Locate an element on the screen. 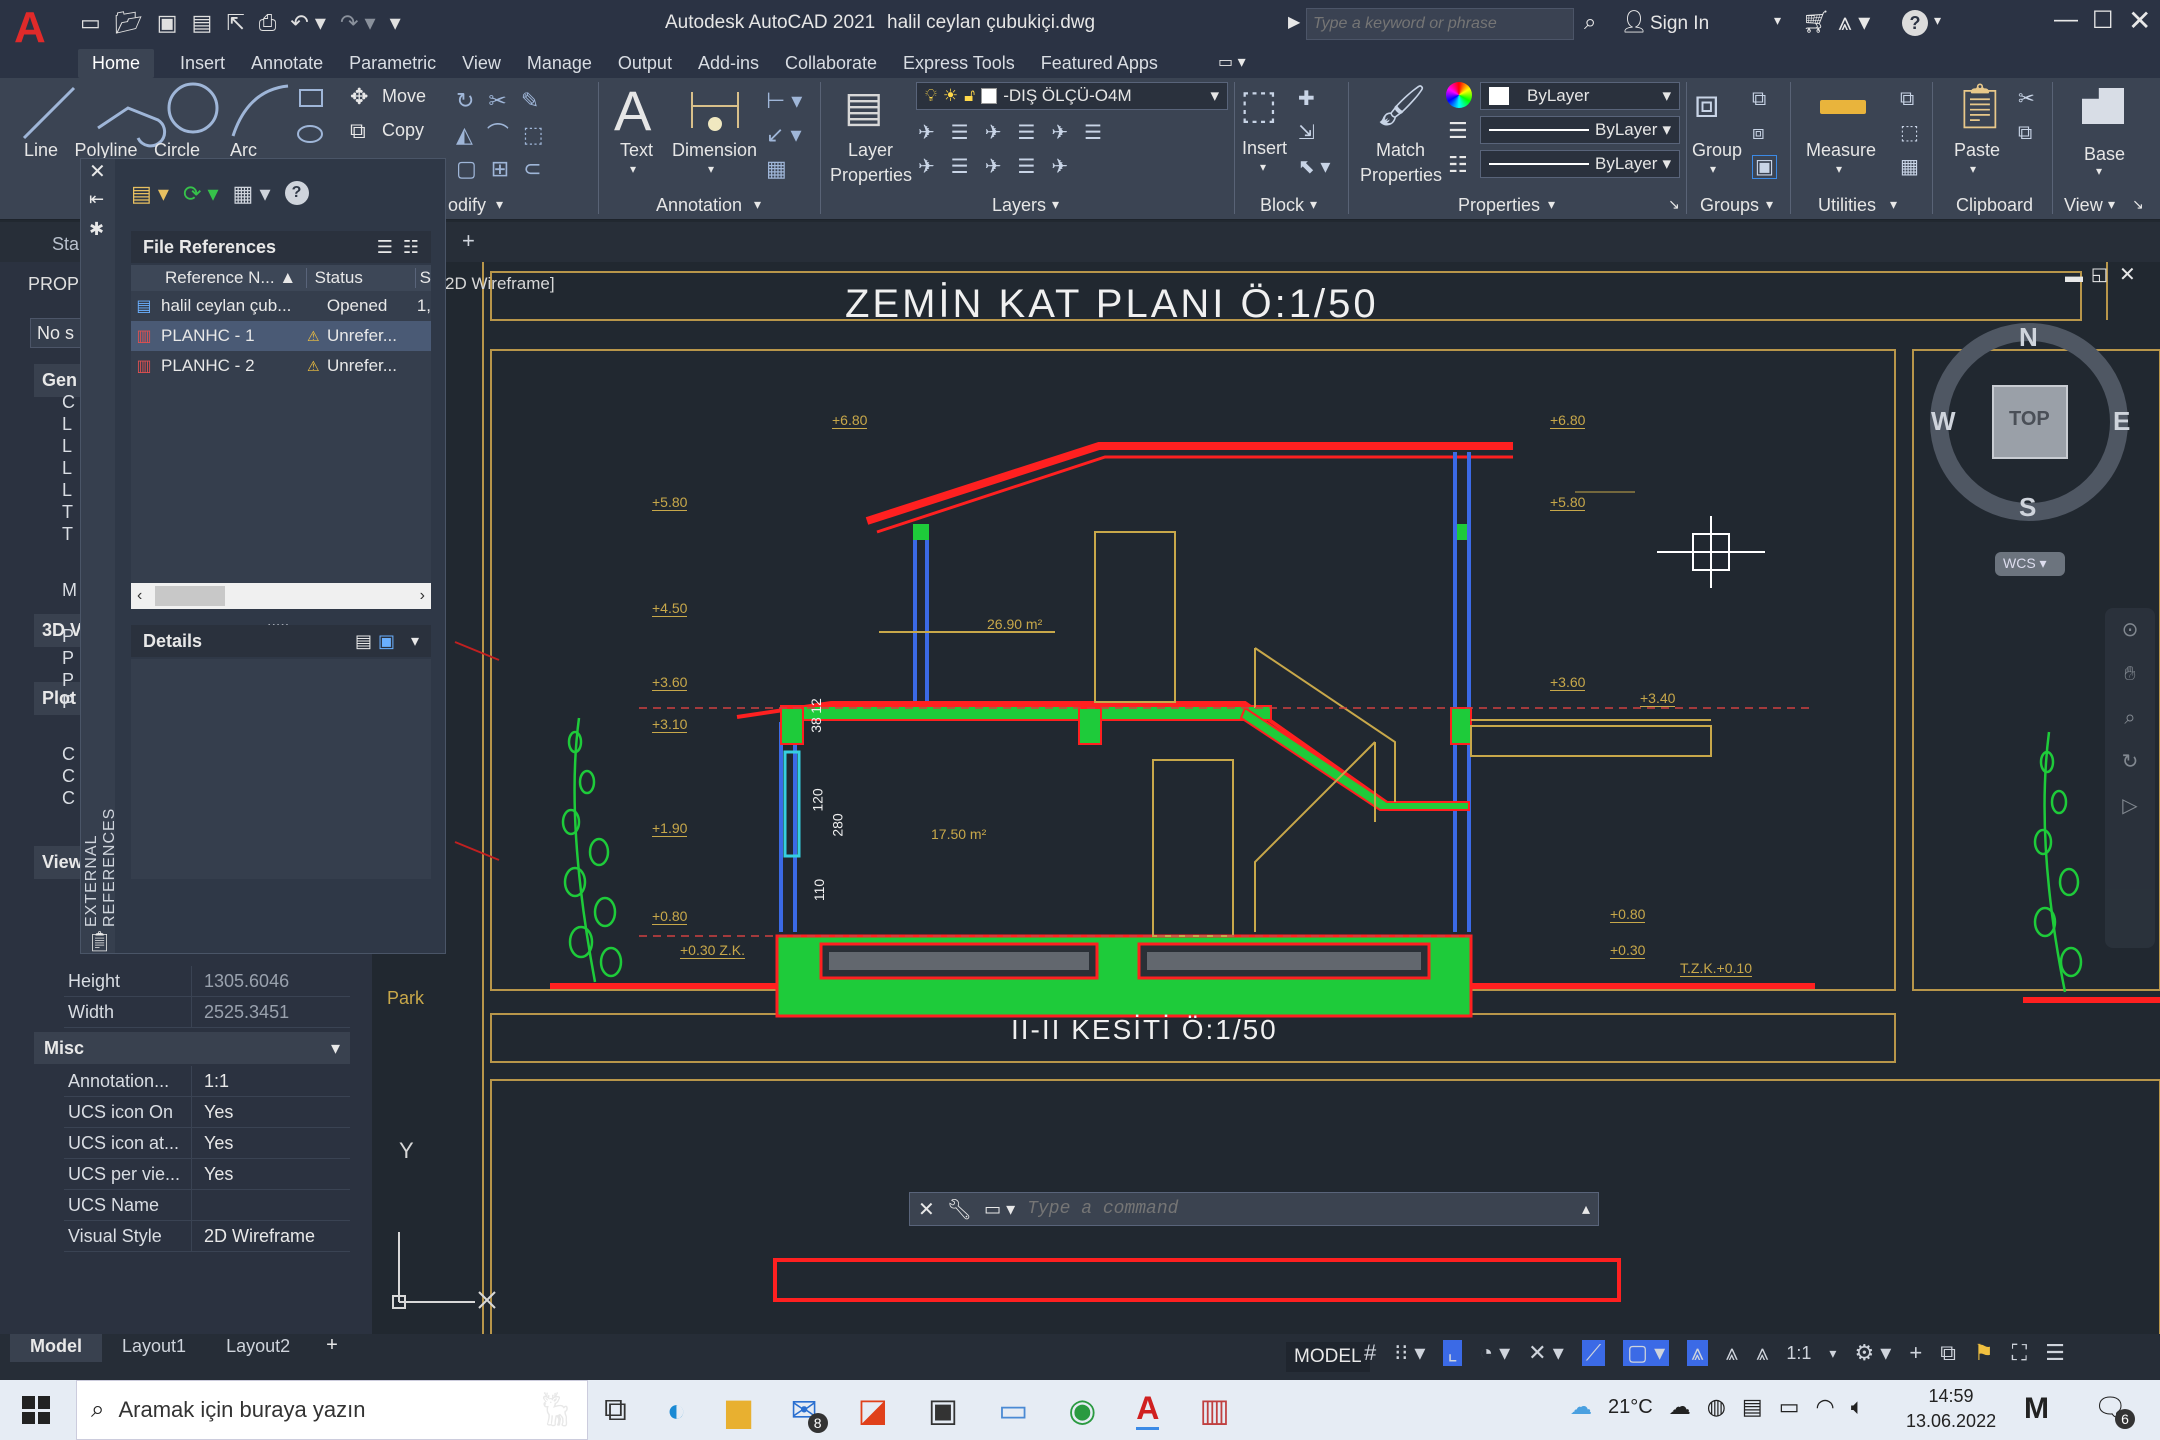 The width and height of the screenshot is (2160, 1440). annotation-monitor-icon: + is located at coordinates (1915, 1353).